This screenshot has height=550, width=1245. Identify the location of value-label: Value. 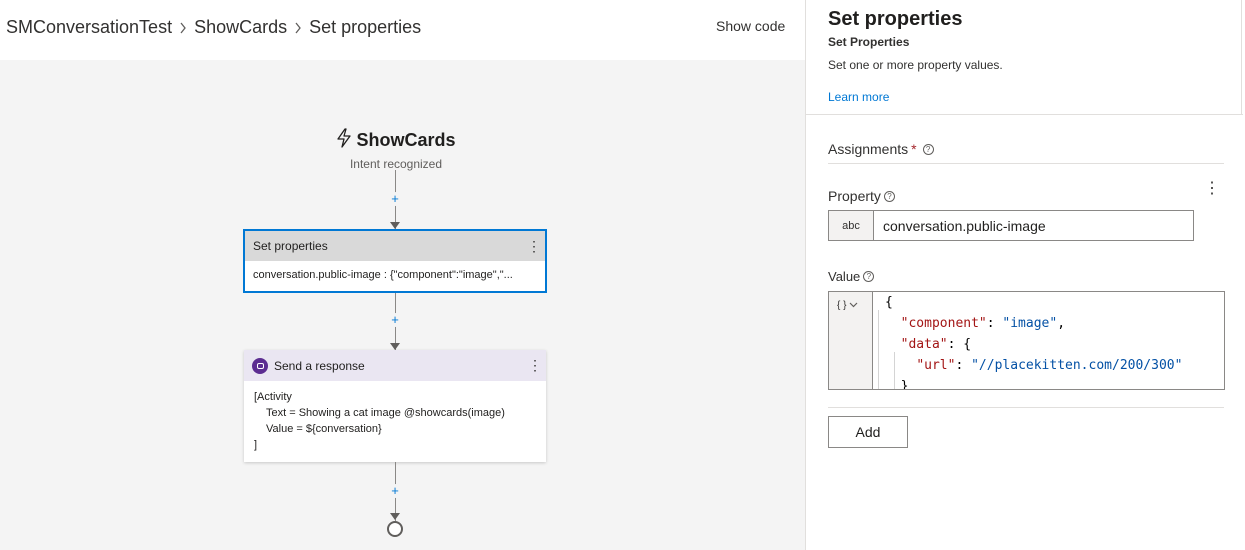
(844, 276).